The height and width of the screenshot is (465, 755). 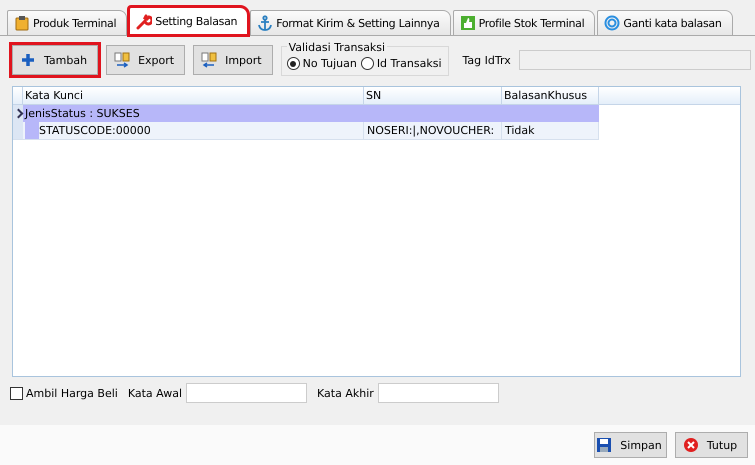 I want to click on checkbox-label: Ambil Harga Beli, so click(x=72, y=393).